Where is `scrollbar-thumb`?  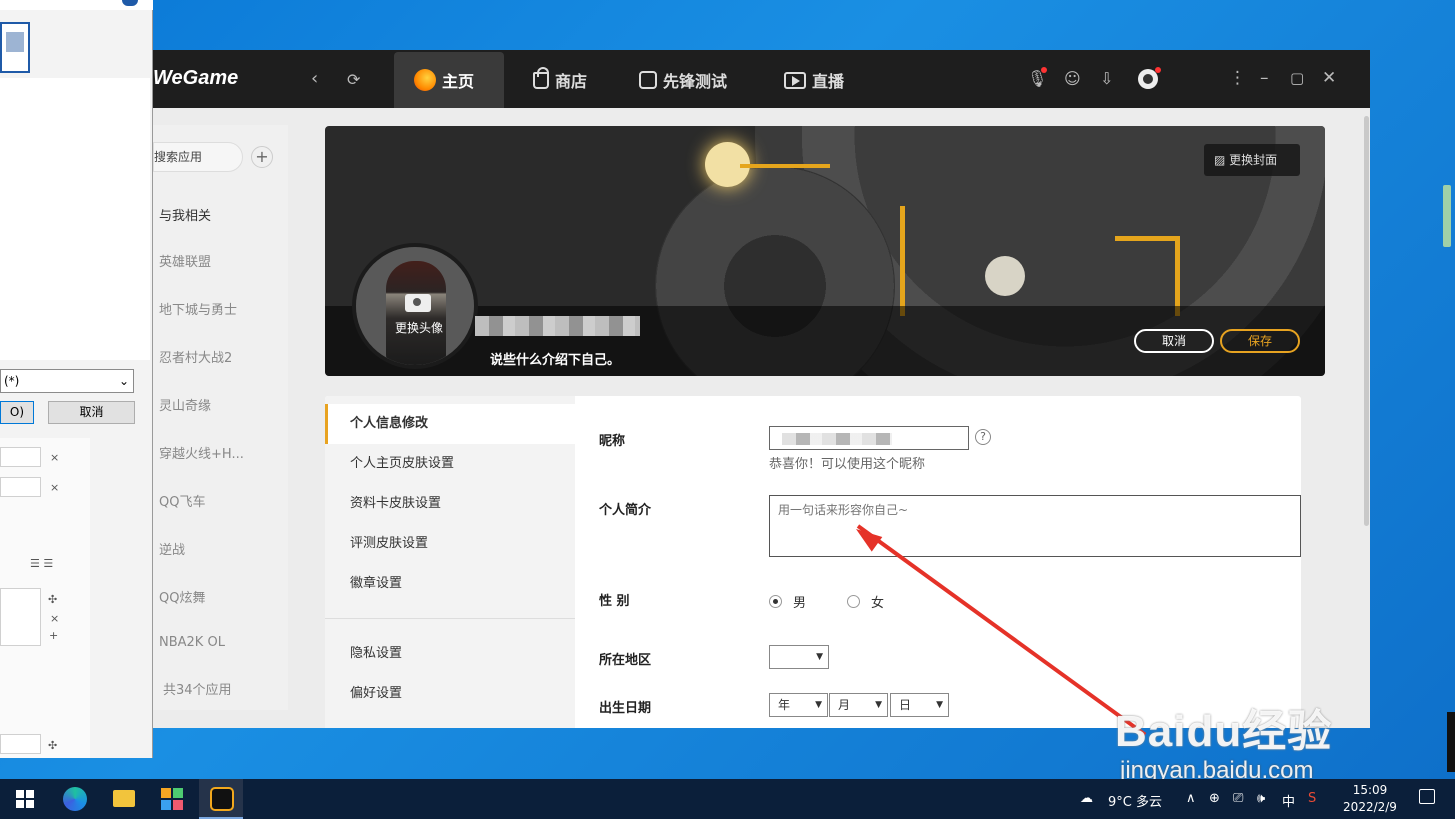
scrollbar-thumb is located at coordinates (1366, 321).